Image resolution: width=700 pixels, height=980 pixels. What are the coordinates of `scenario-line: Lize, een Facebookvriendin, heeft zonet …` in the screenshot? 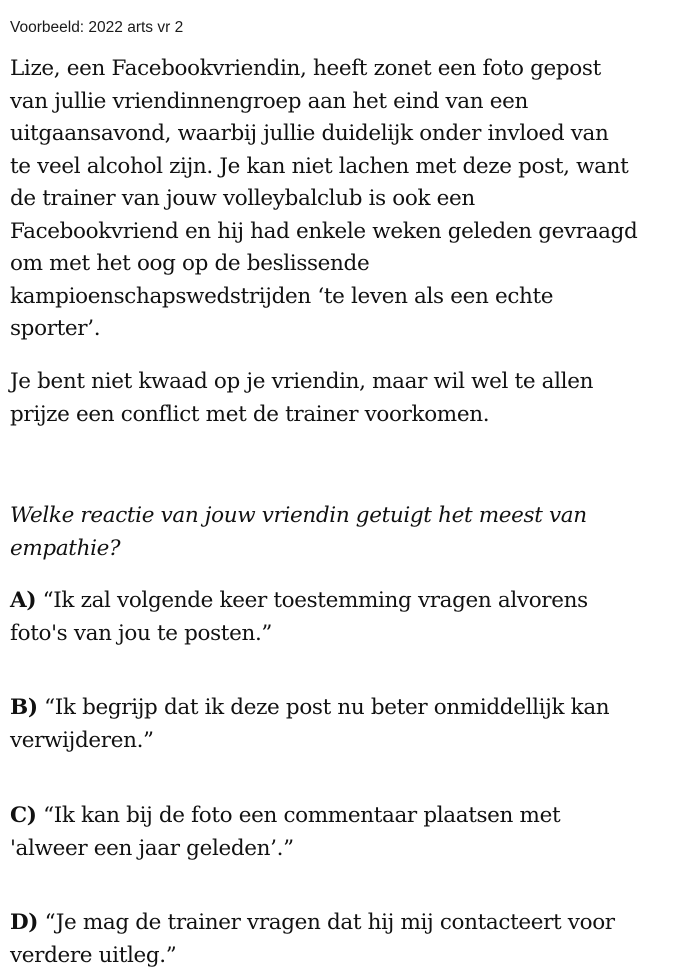 It's located at (305, 68).